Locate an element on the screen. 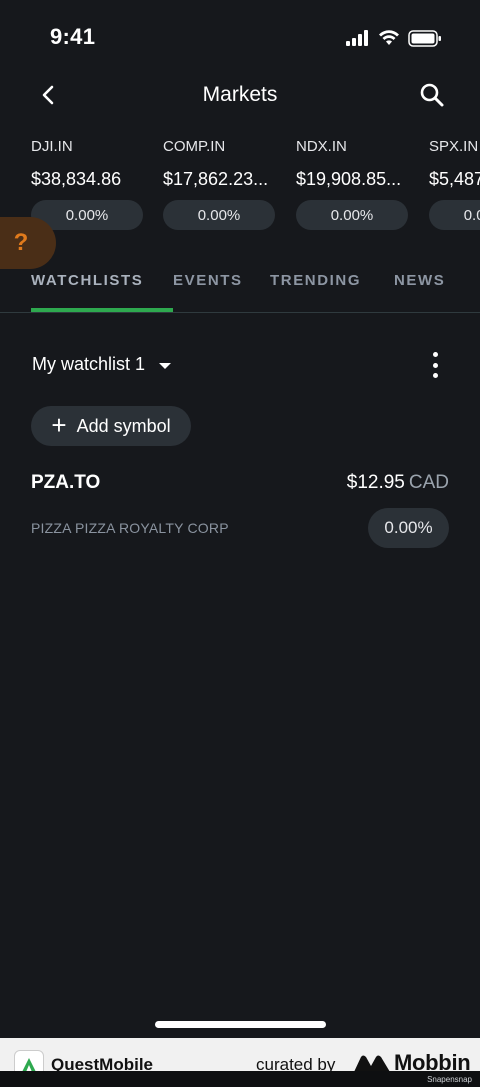 The height and width of the screenshot is (1087, 480). stock-price: $12.95 CAD is located at coordinates (398, 483).